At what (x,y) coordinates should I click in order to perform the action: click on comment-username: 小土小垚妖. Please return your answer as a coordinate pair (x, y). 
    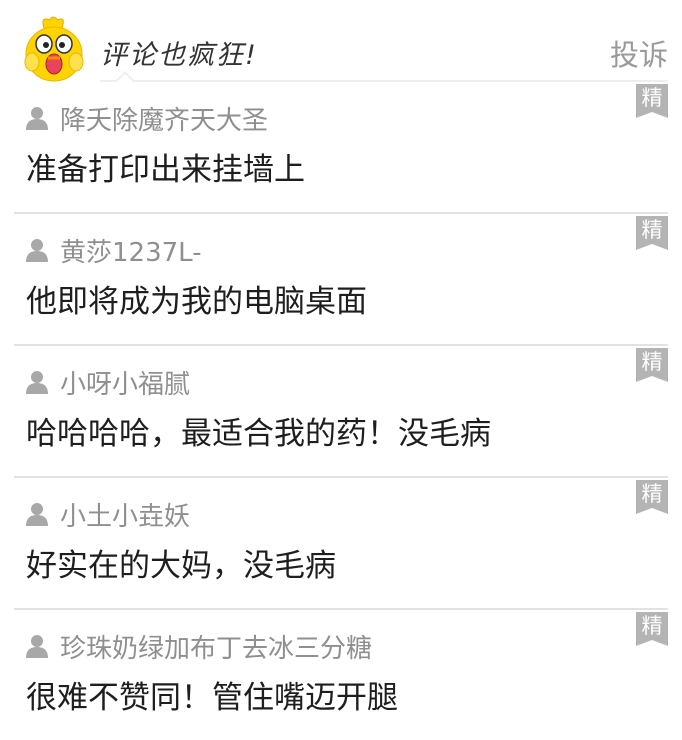
    Looking at the image, I should click on (125, 516).